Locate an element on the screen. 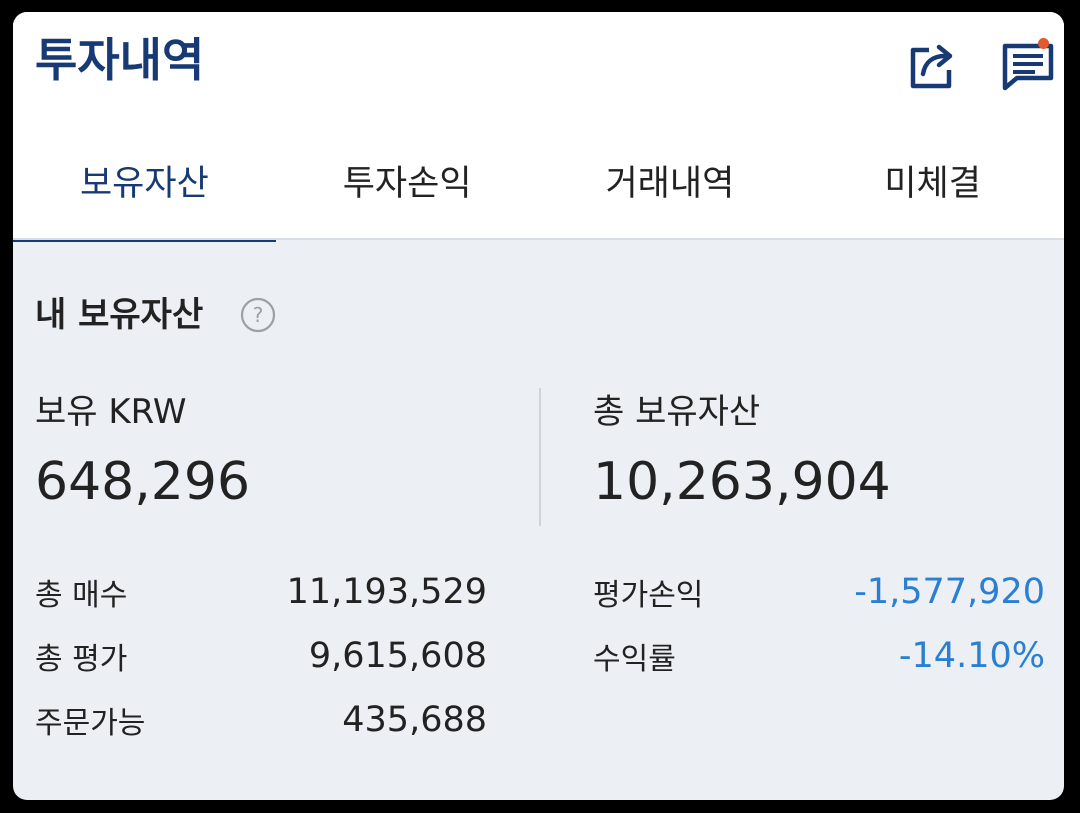 Image resolution: width=1080 pixels, height=813 pixels. detail-row-total-buy: 총 매수 11,193,529 is located at coordinates (261, 592).